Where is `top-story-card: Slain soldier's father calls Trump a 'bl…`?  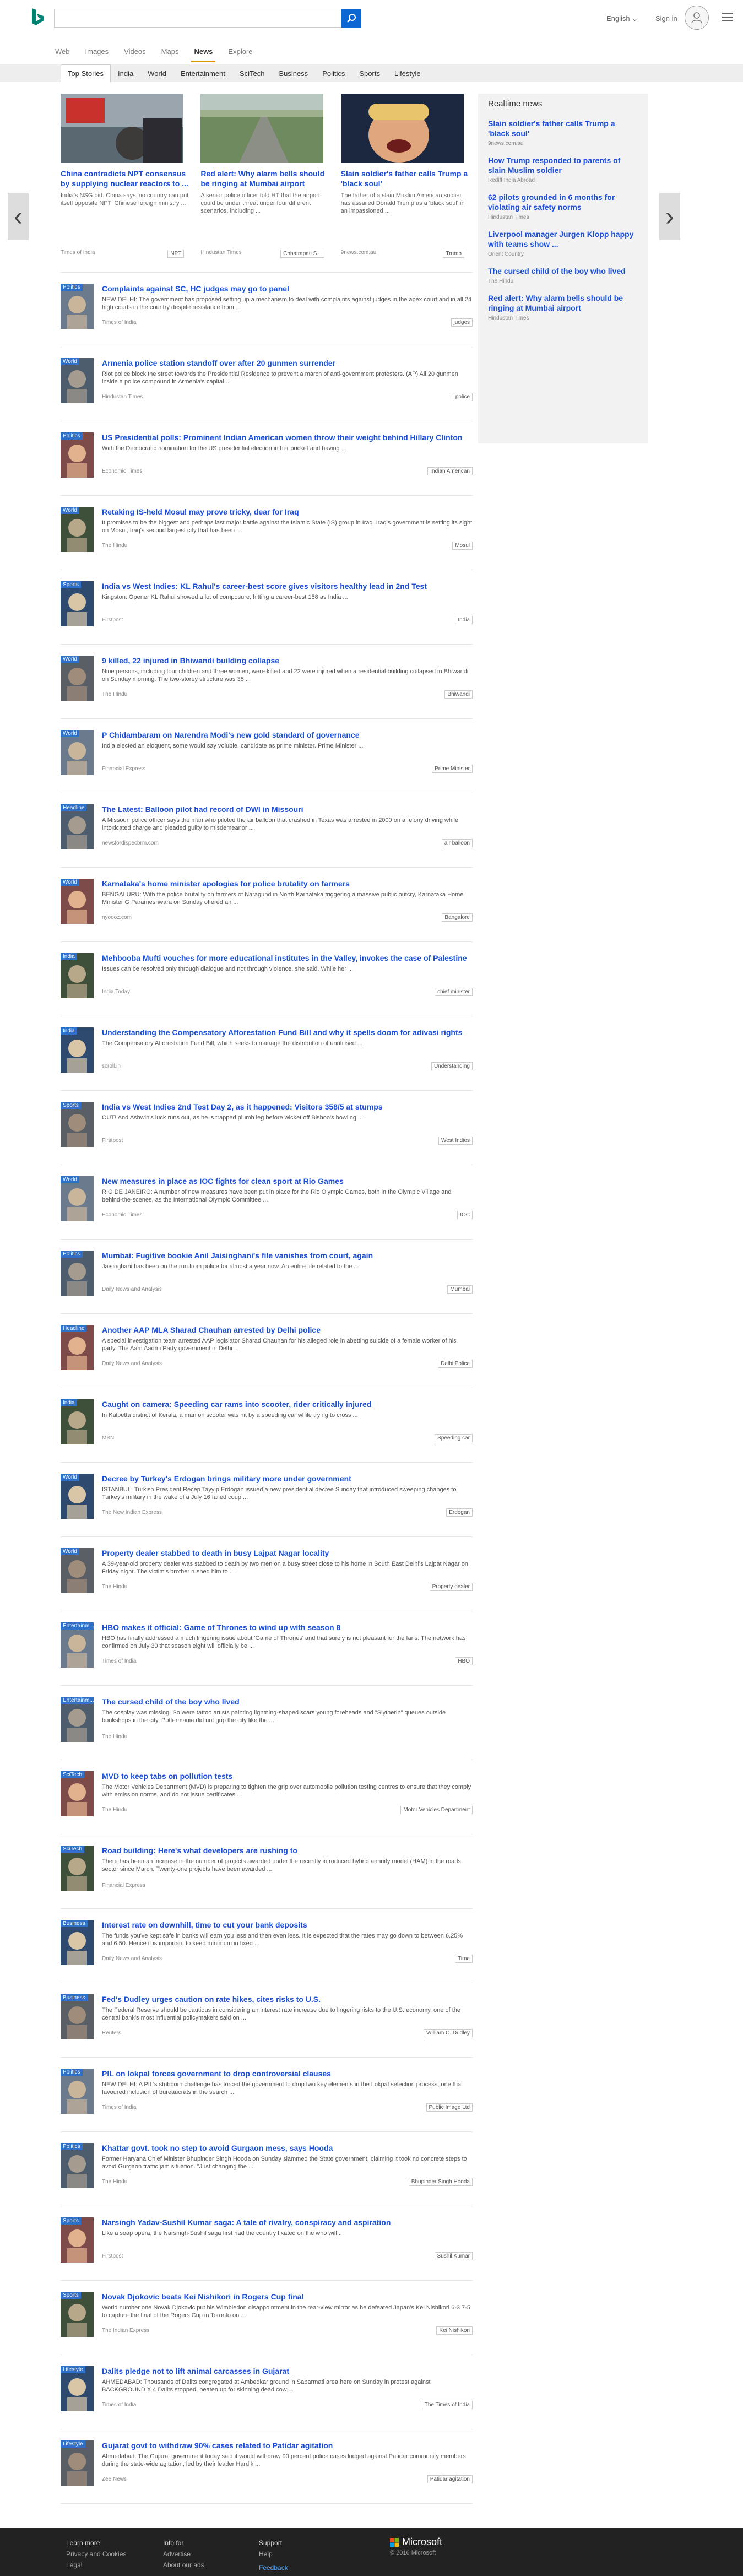
top-story-card: Slain soldier's father calls Trump a 'bl… is located at coordinates (406, 183).